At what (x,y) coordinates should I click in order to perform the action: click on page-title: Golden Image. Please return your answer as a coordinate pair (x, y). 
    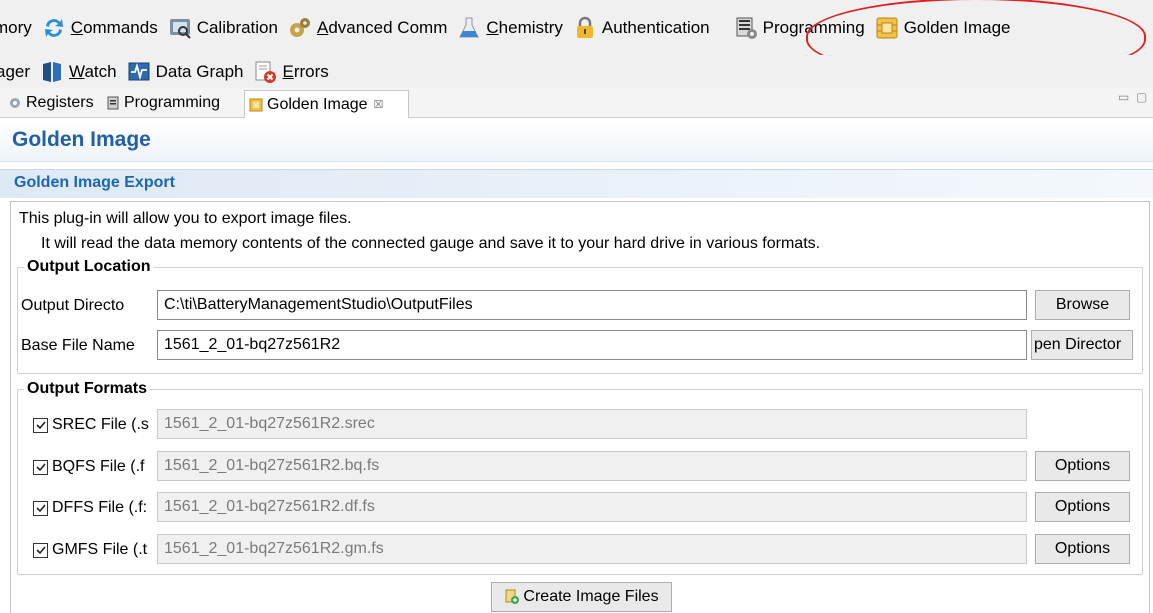
    Looking at the image, I should click on (81, 139).